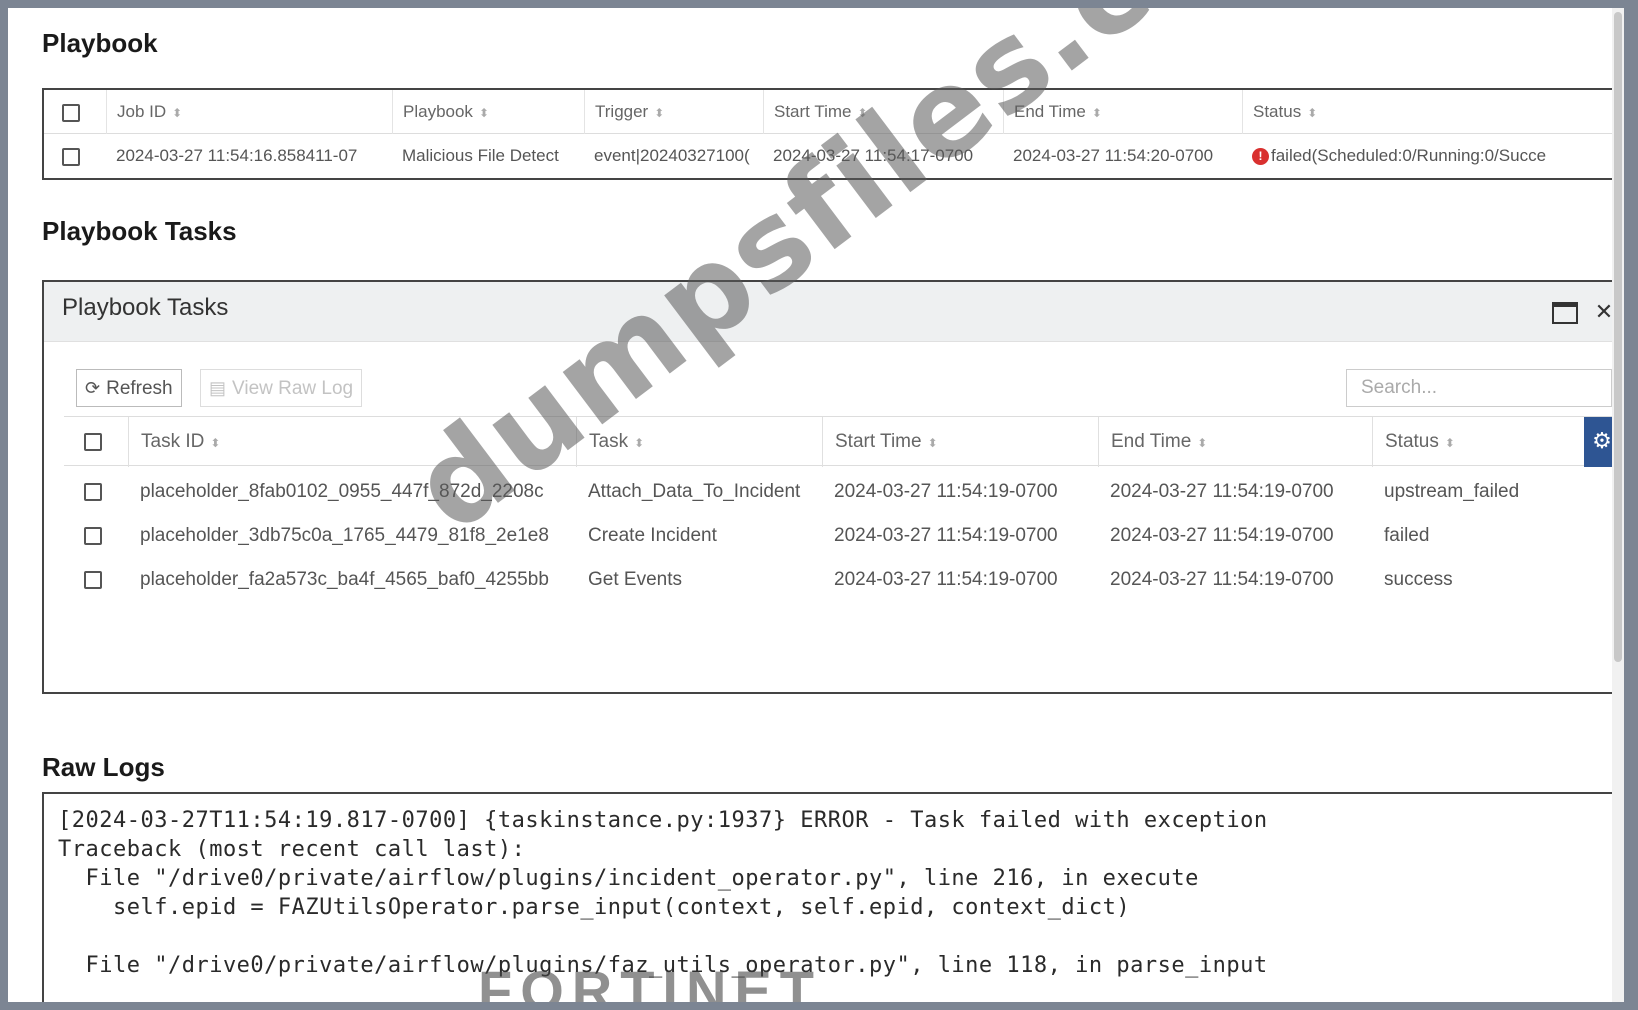 This screenshot has height=1010, width=1638. What do you see at coordinates (139, 231) in the screenshot?
I see `tasks-section-title: Playbook Tasks` at bounding box center [139, 231].